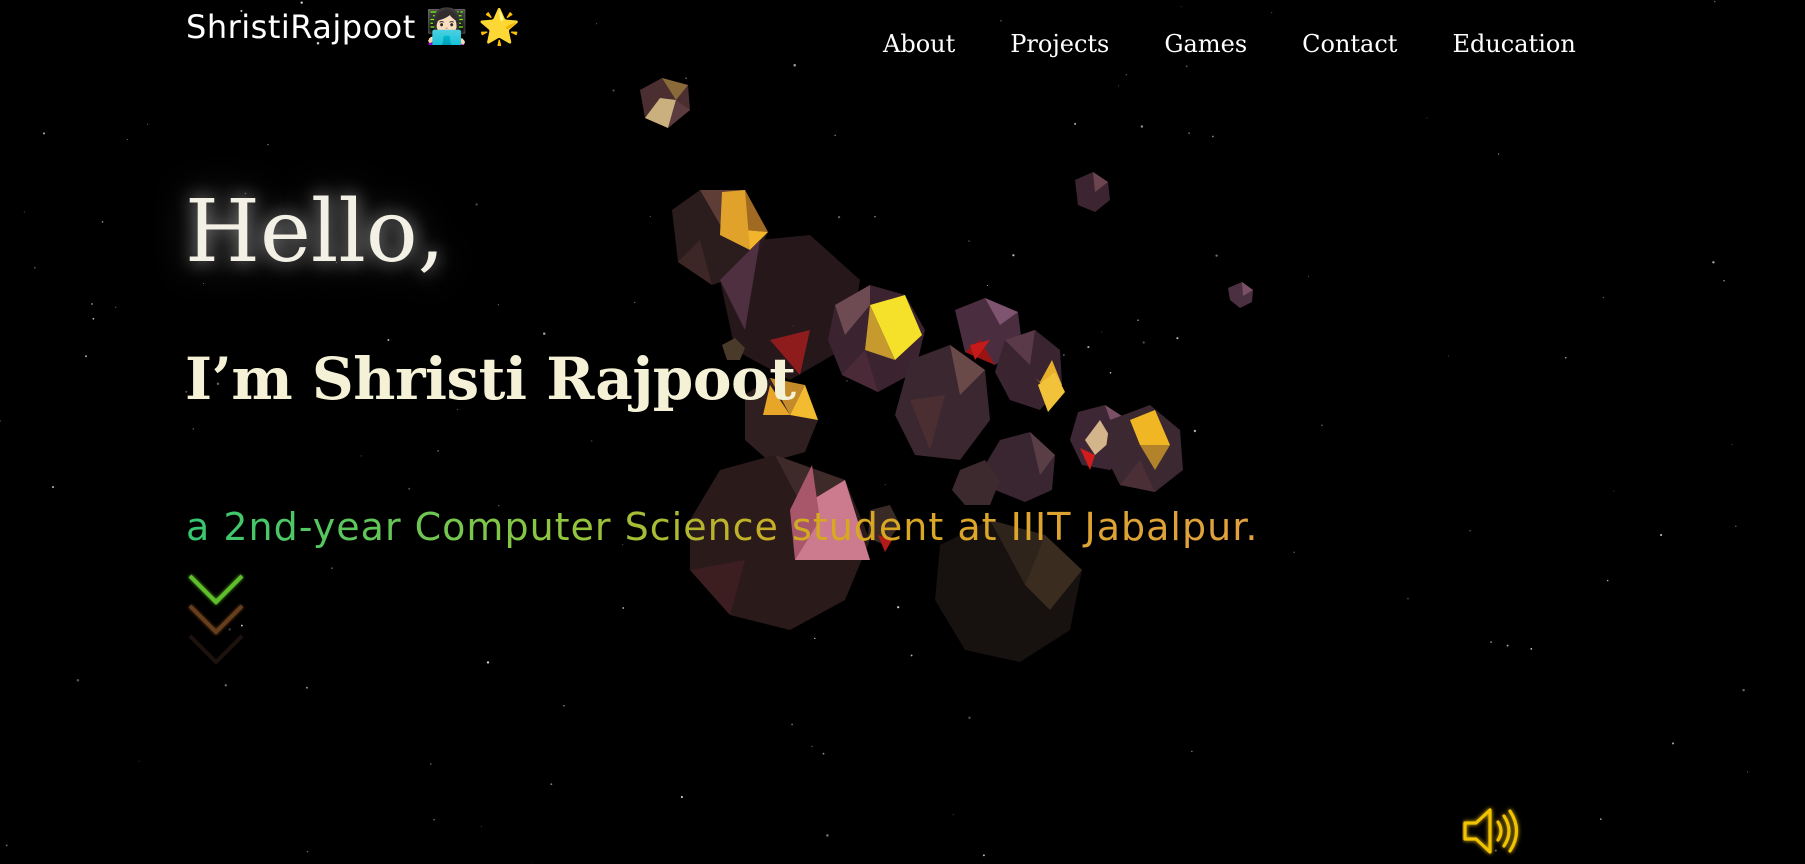 The width and height of the screenshot is (1805, 864). I want to click on logo-text: ShristiRajpoot, so click(301, 27).